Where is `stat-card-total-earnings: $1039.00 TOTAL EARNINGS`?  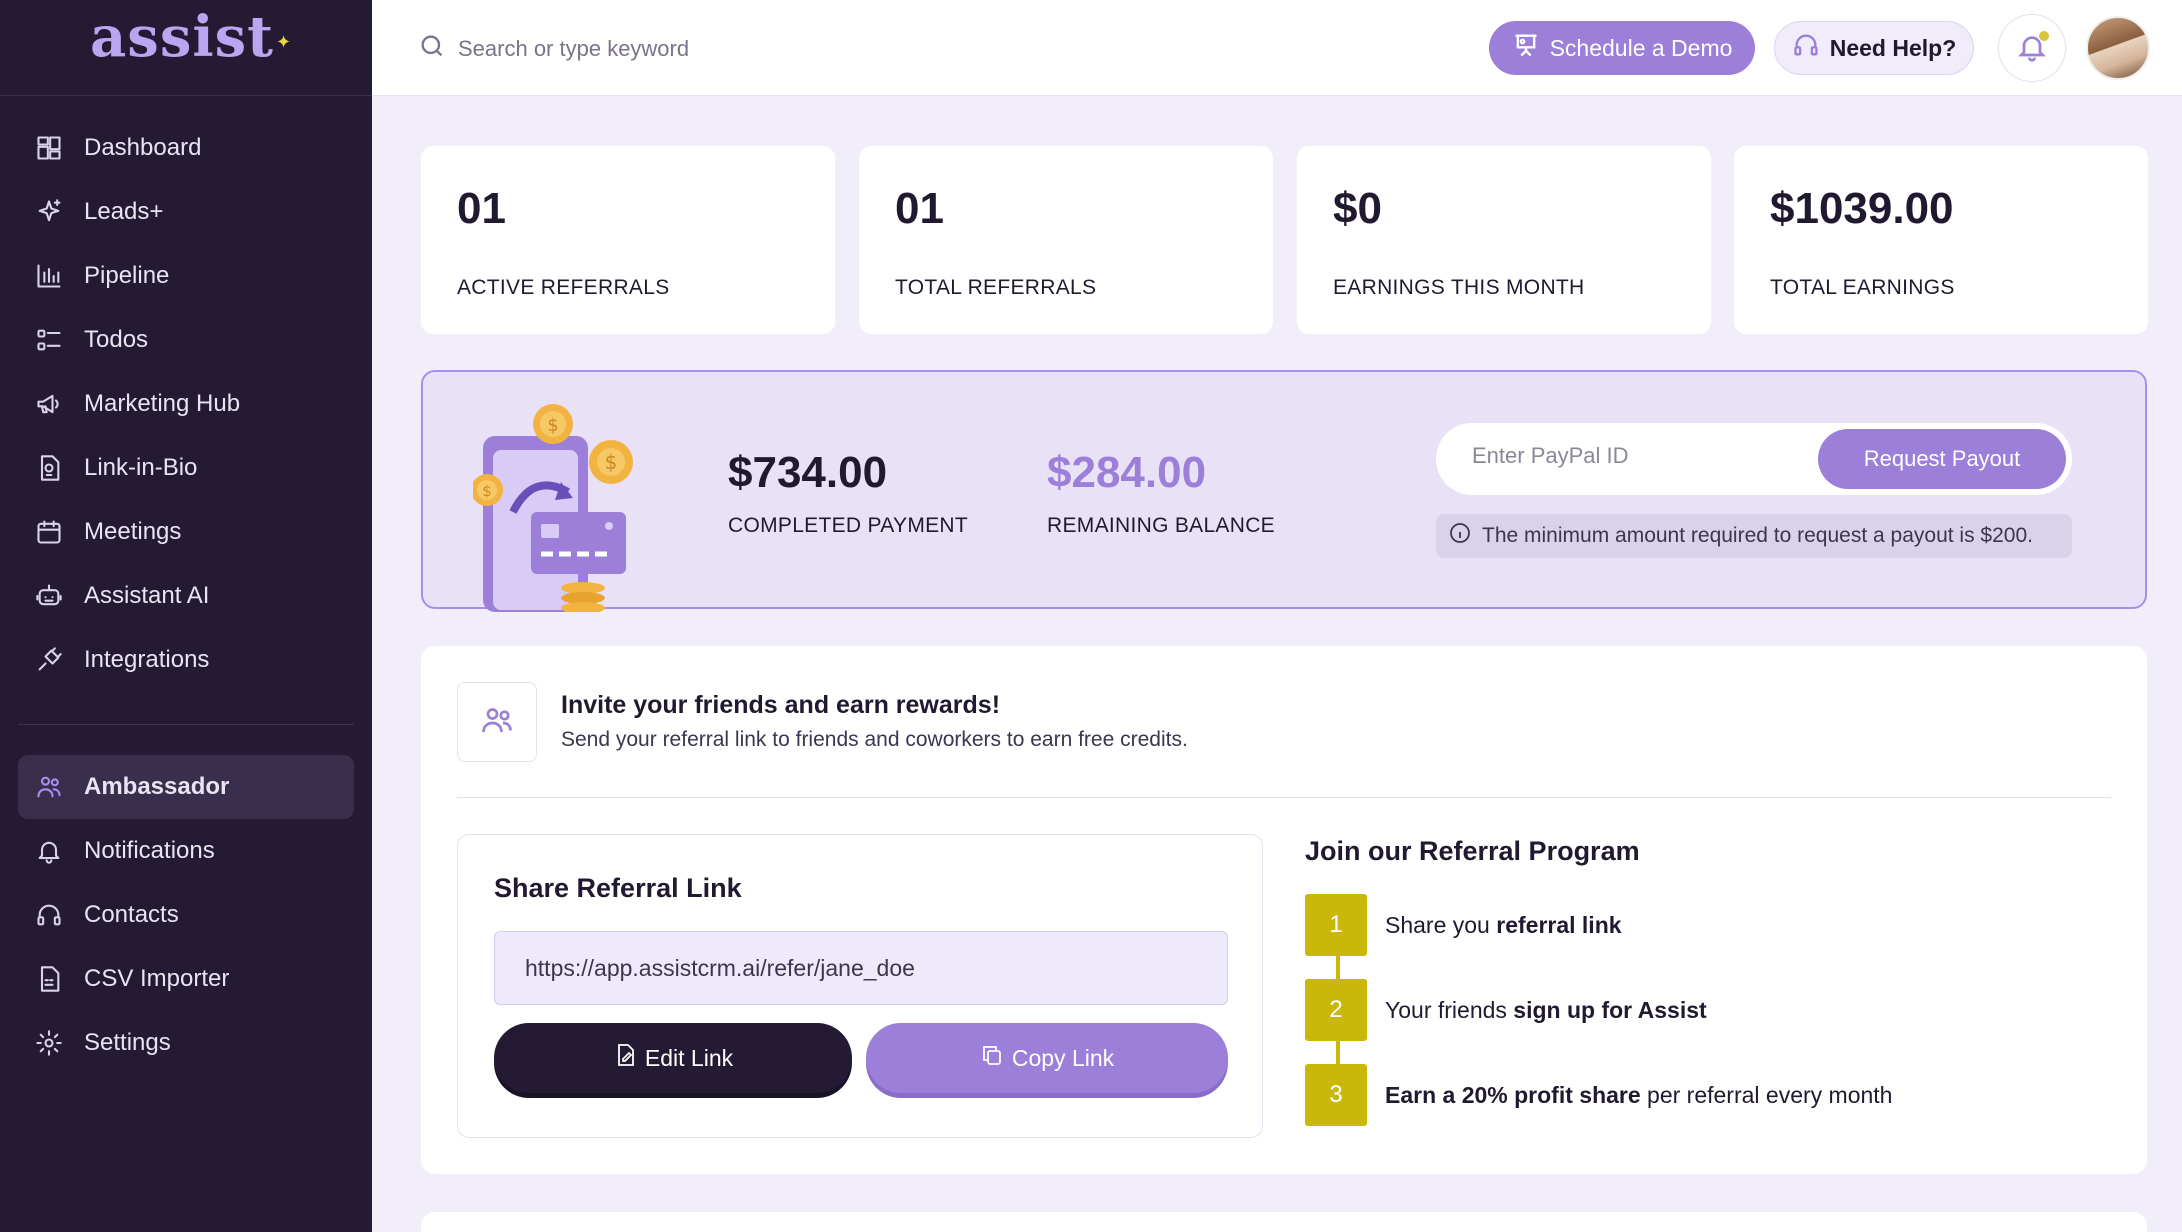 stat-card-total-earnings: $1039.00 TOTAL EARNINGS is located at coordinates (1941, 240).